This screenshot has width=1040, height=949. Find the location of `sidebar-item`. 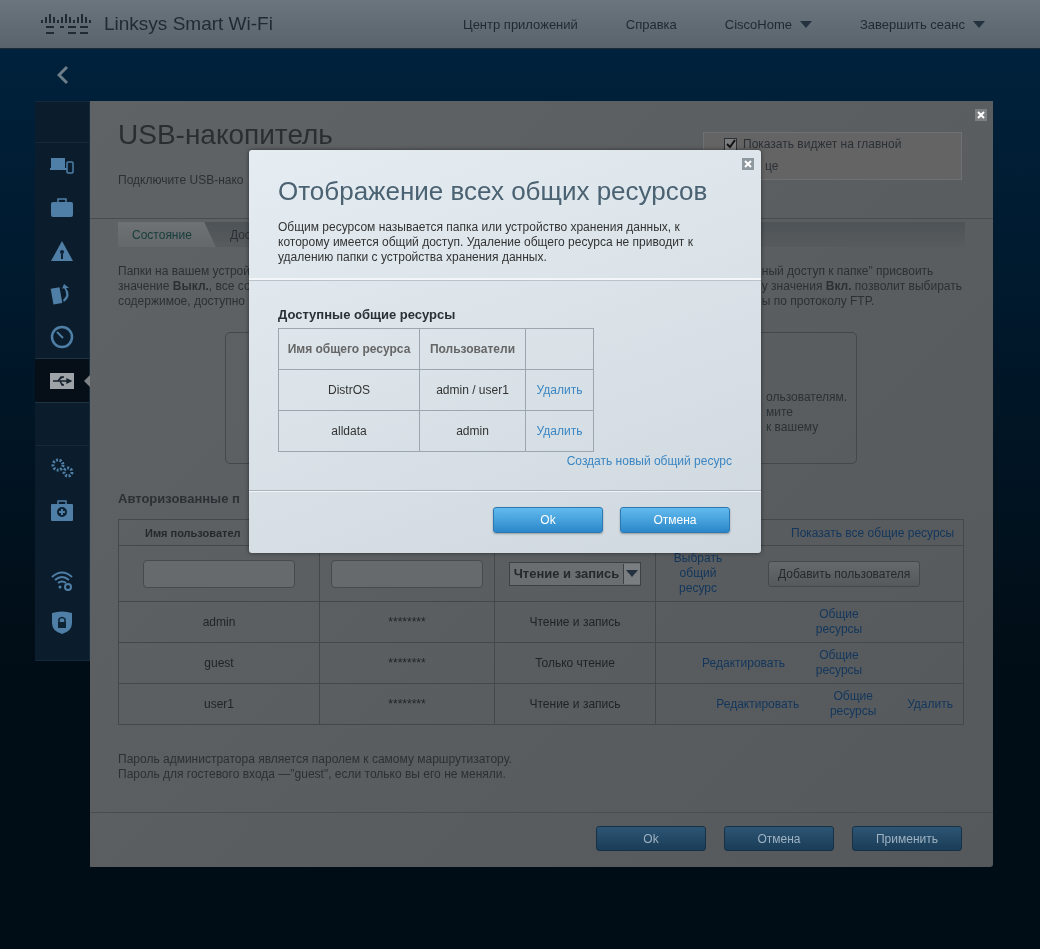

sidebar-item is located at coordinates (62, 380).